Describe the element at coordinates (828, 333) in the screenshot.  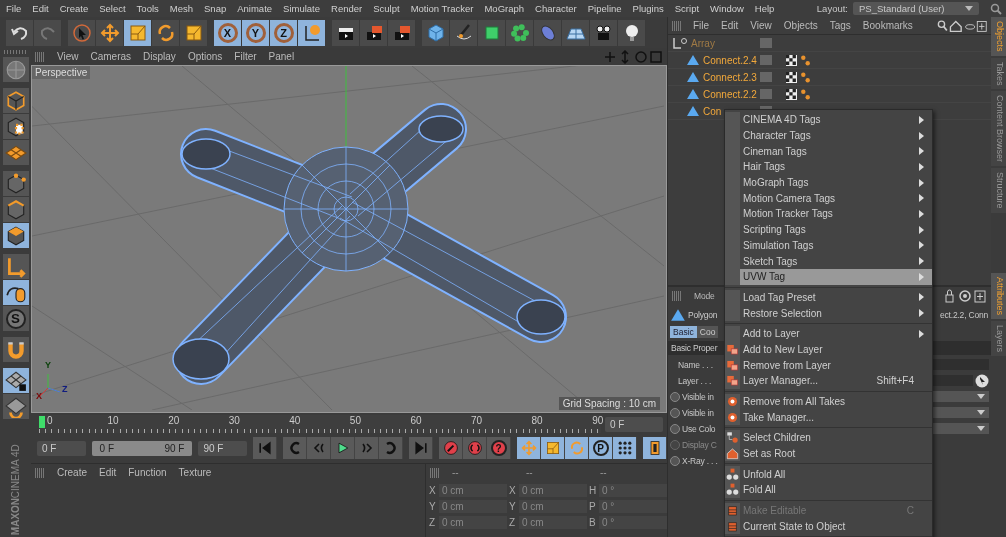
I see `menu-item: Add to Layer` at that location.